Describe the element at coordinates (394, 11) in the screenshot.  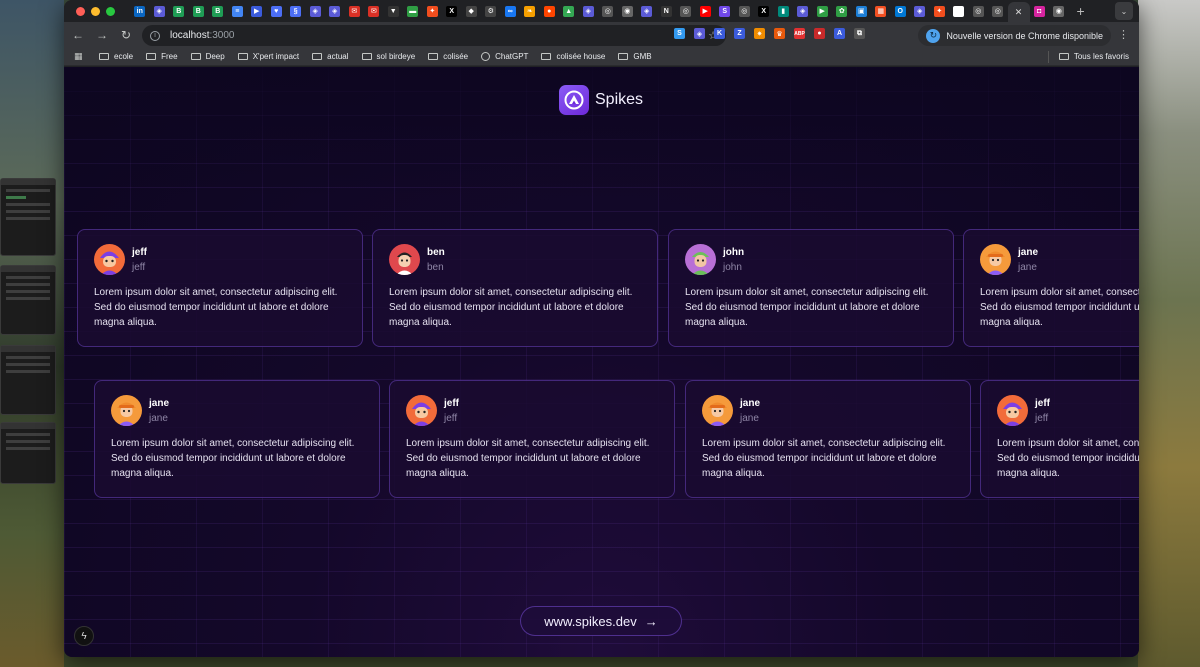
I see `tab-v-tab: ▼` at that location.